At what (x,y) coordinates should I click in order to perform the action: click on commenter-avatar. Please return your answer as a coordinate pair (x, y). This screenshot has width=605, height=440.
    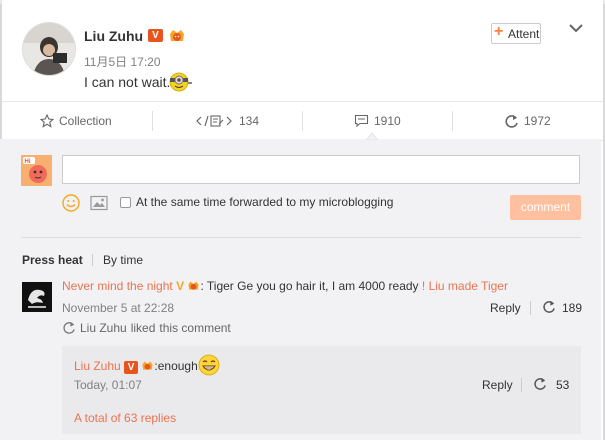
    Looking at the image, I should click on (37, 297).